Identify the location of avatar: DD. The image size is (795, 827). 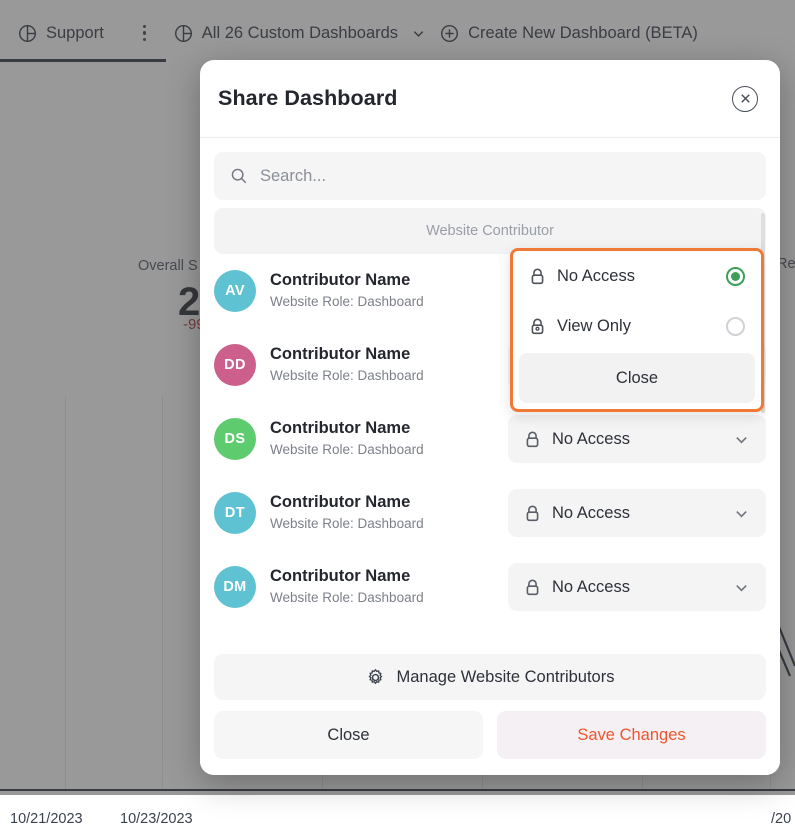
(235, 365).